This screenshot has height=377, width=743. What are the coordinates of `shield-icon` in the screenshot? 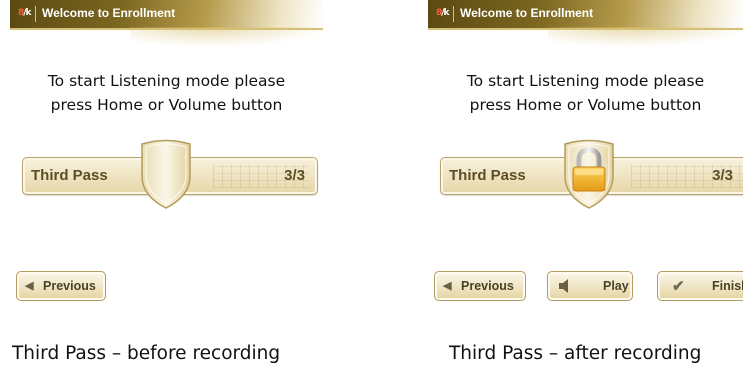 It's located at (166, 174).